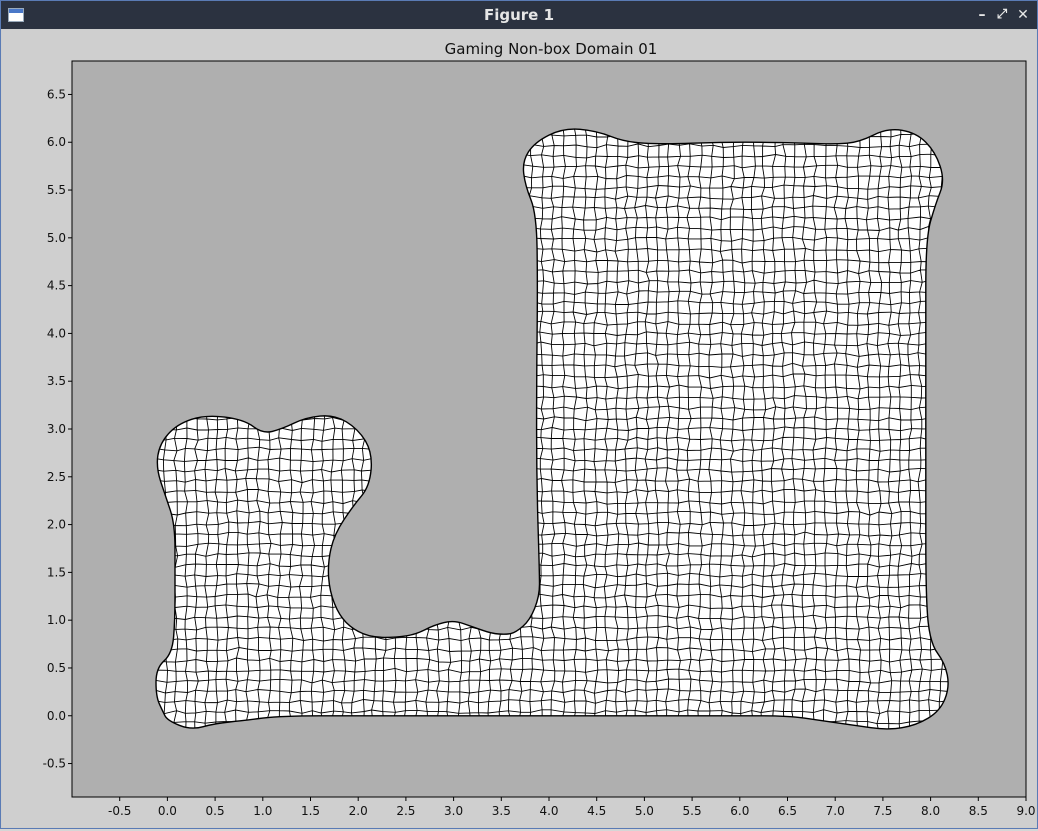 The image size is (1038, 831). I want to click on y-tick-label: 6.5, so click(56, 94).